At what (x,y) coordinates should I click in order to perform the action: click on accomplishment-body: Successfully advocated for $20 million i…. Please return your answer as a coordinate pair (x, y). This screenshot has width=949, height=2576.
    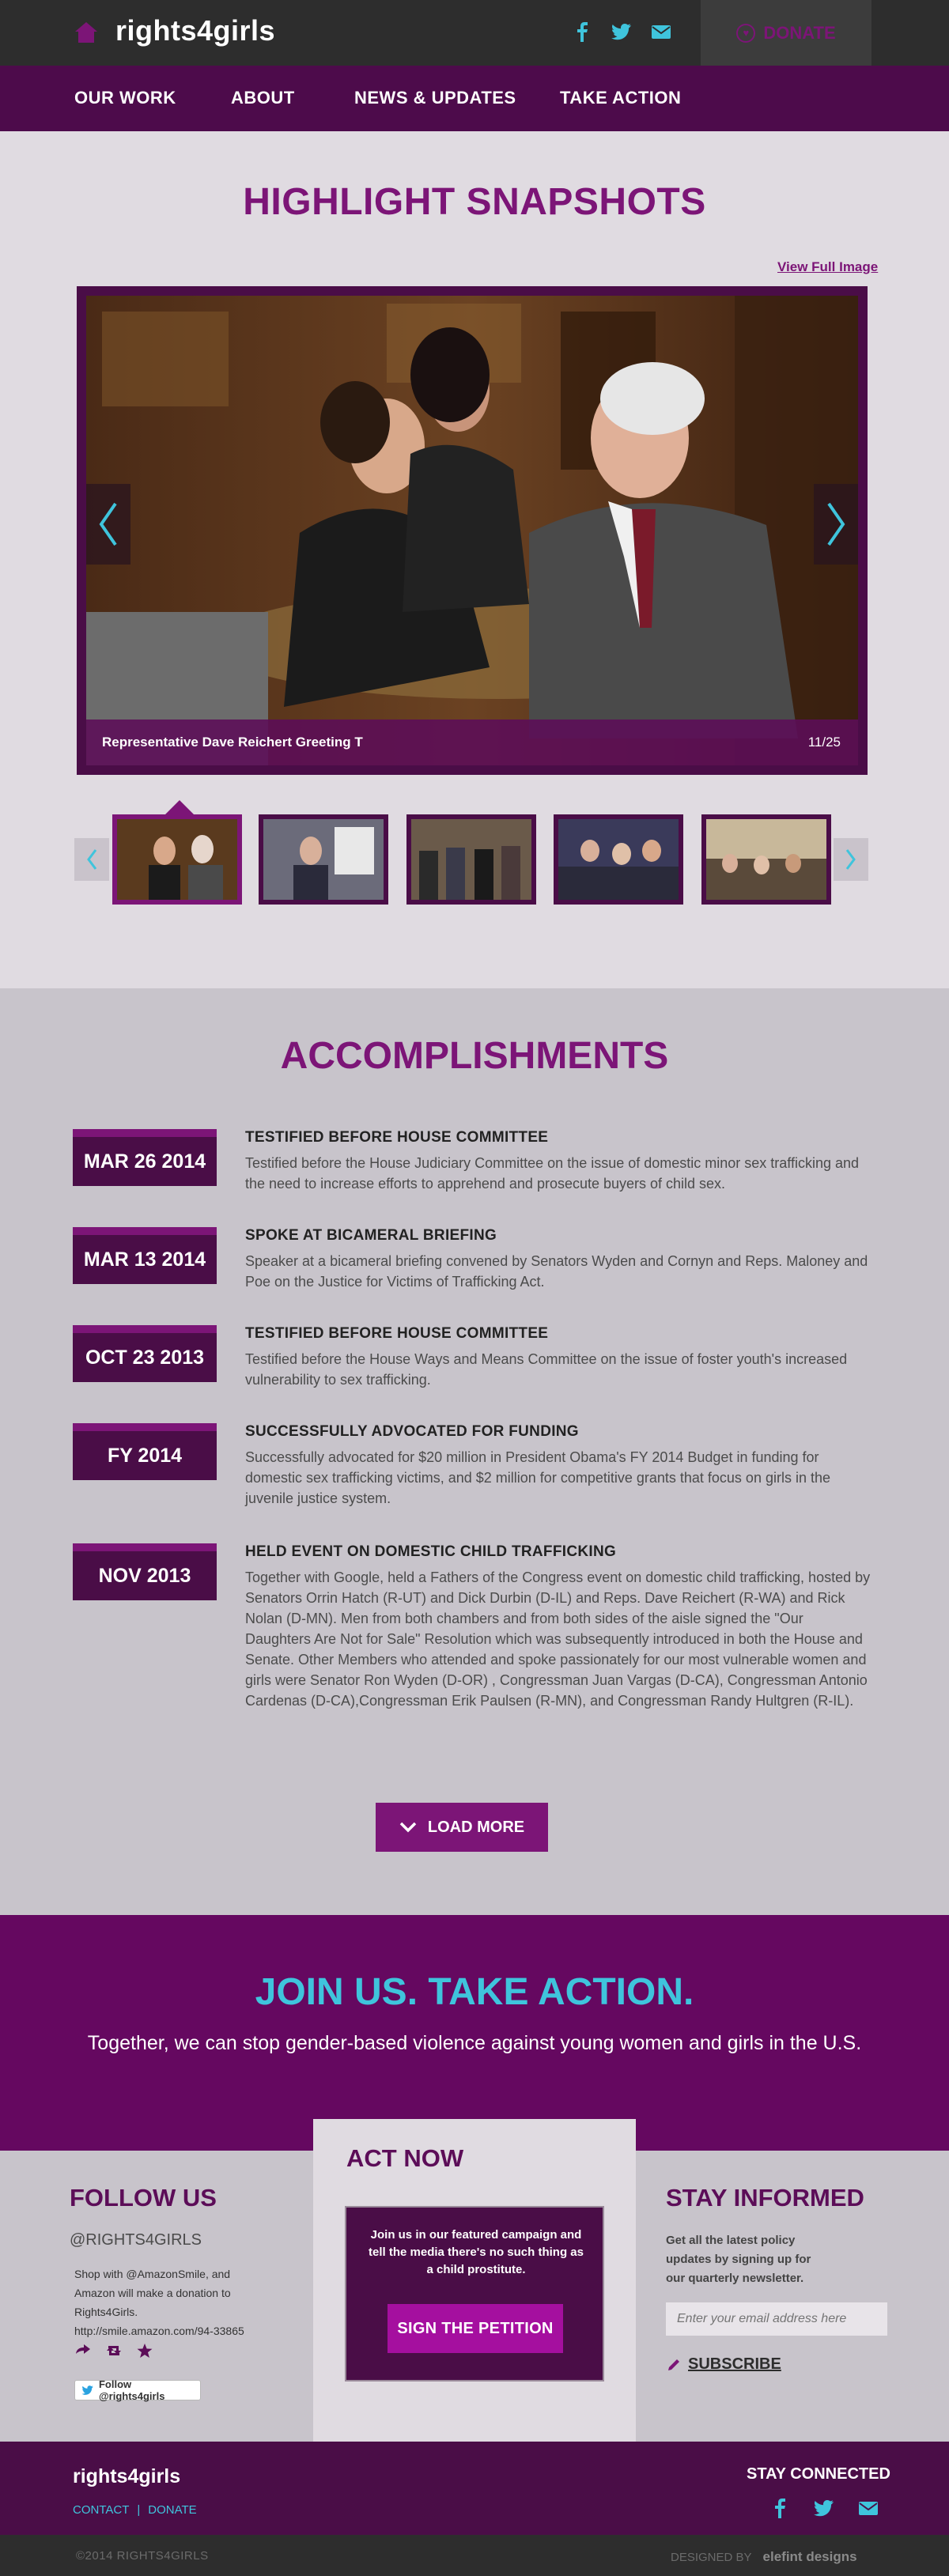
    Looking at the image, I should click on (537, 1477).